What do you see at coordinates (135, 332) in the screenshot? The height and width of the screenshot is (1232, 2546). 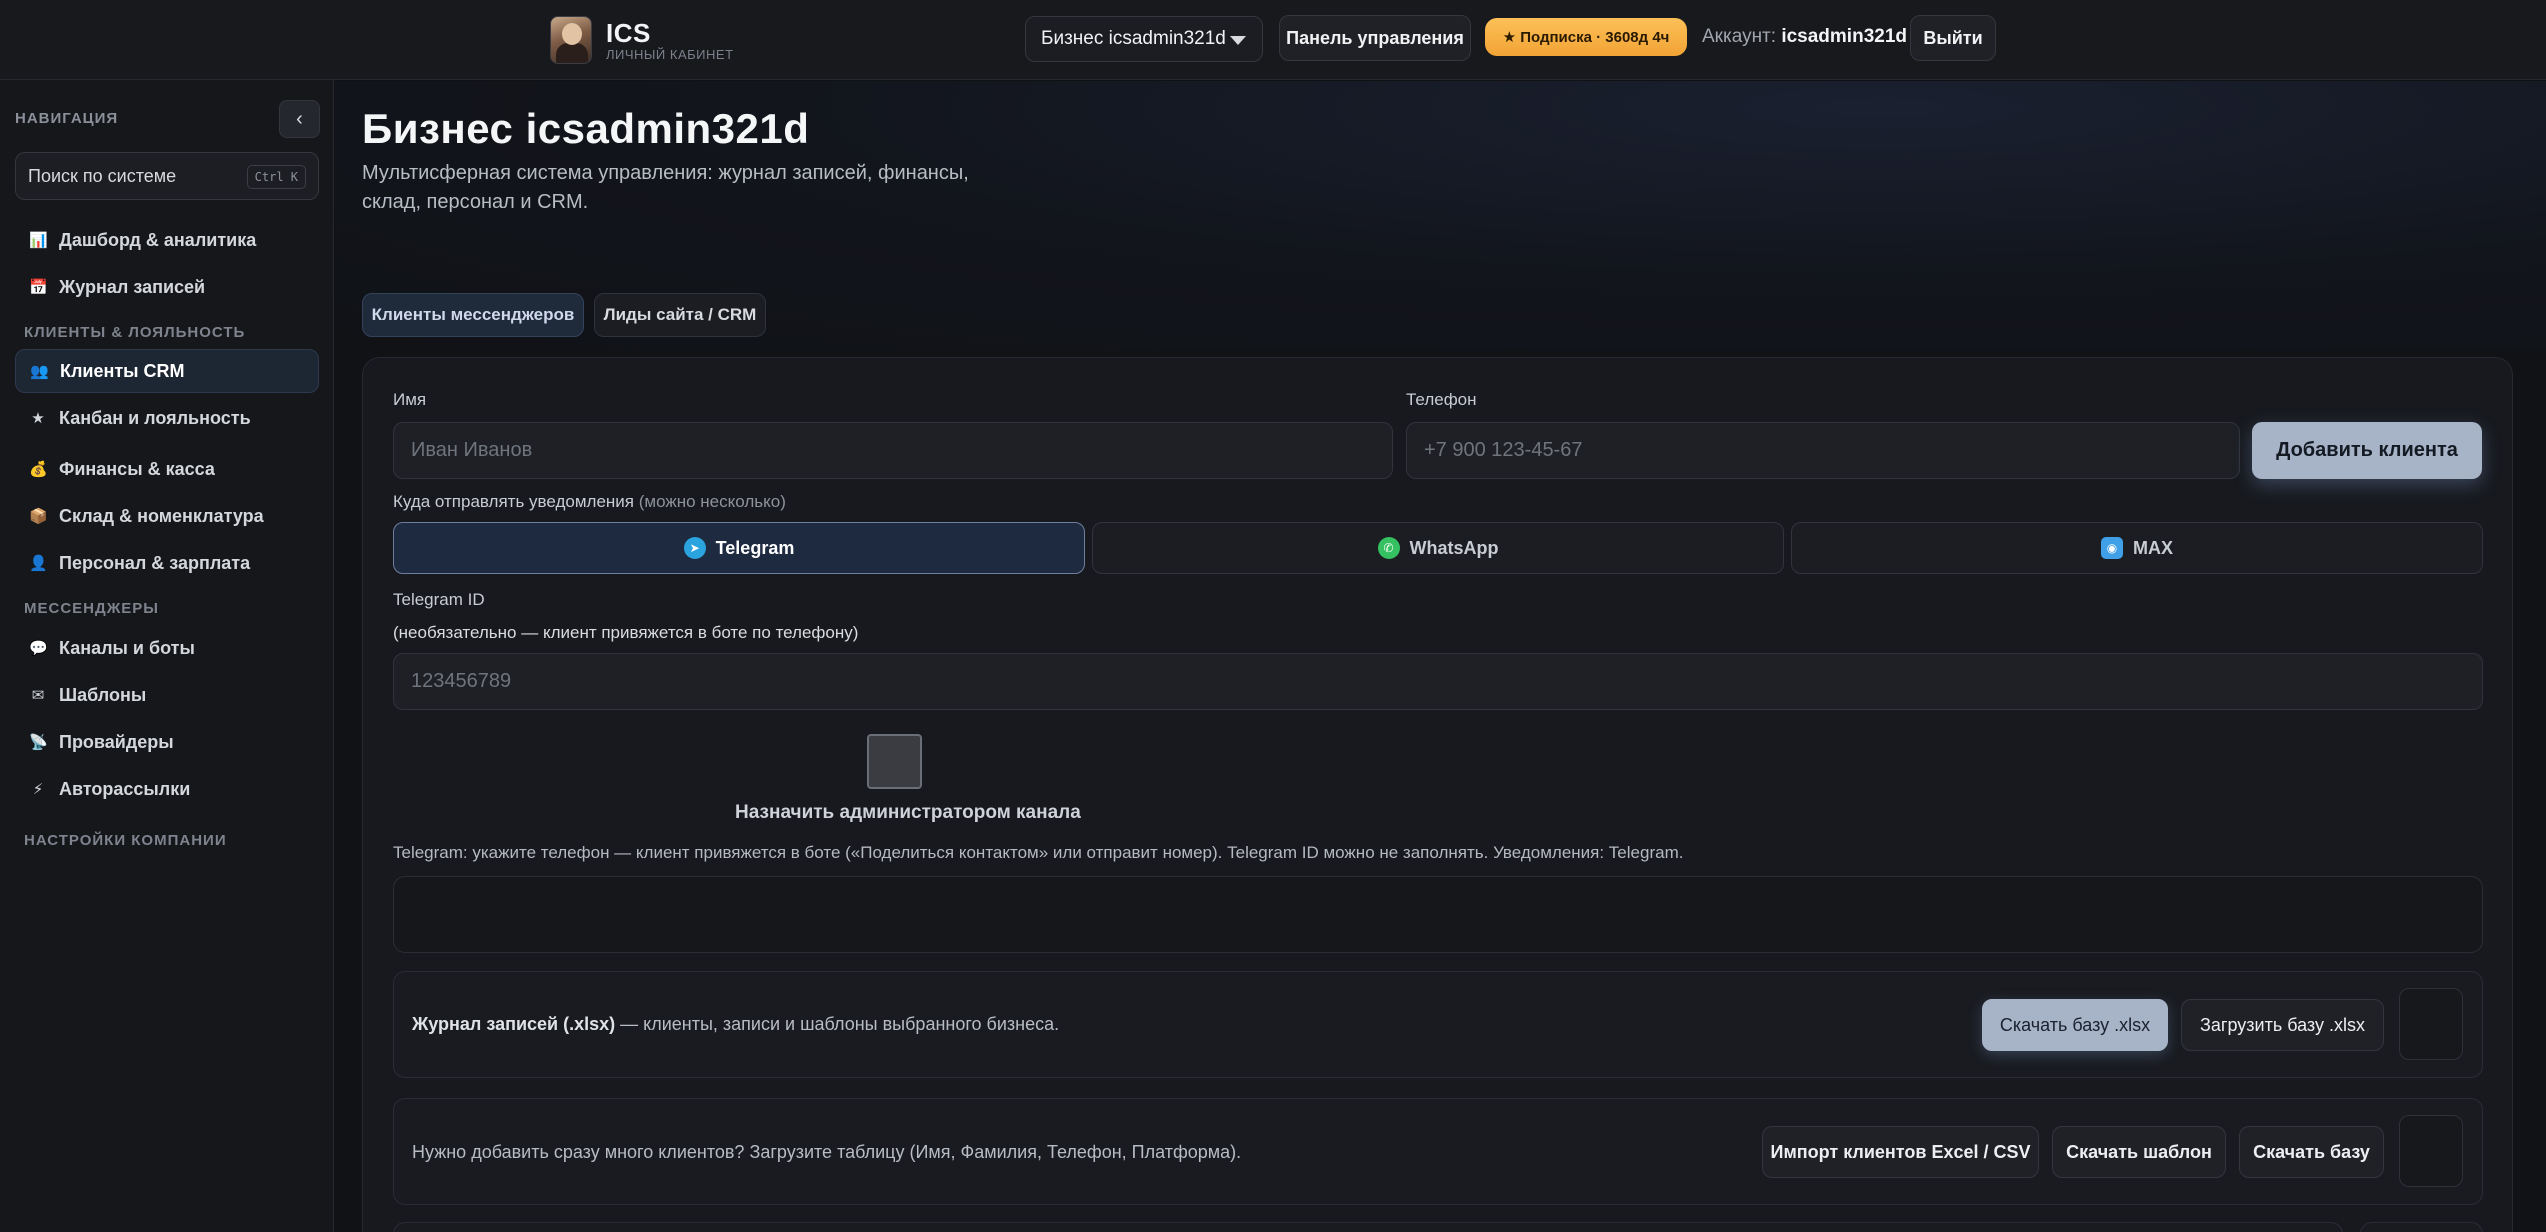 I see `section-clients-loyalty: КЛИЕНТЫ & ЛОЯЛЬНОСТЬ` at bounding box center [135, 332].